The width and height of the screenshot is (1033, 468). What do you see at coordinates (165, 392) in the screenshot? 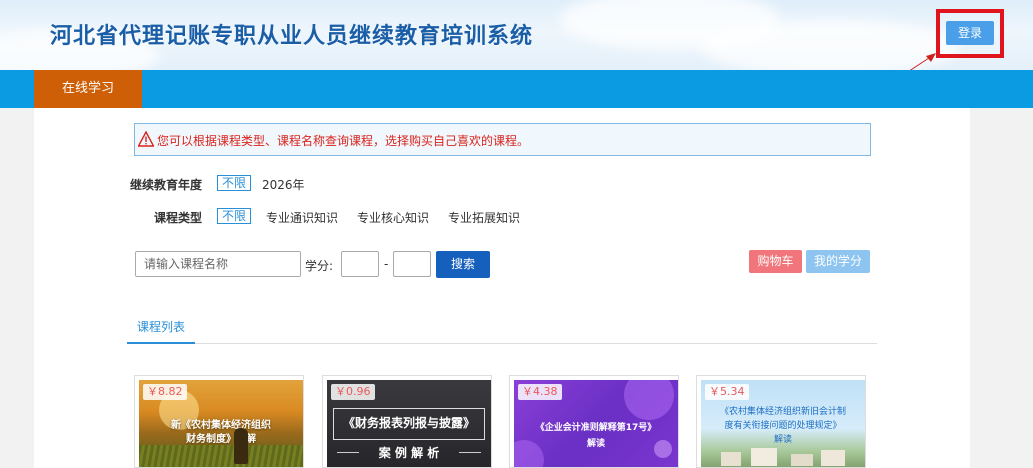
I see `course-price: ￥8.82` at bounding box center [165, 392].